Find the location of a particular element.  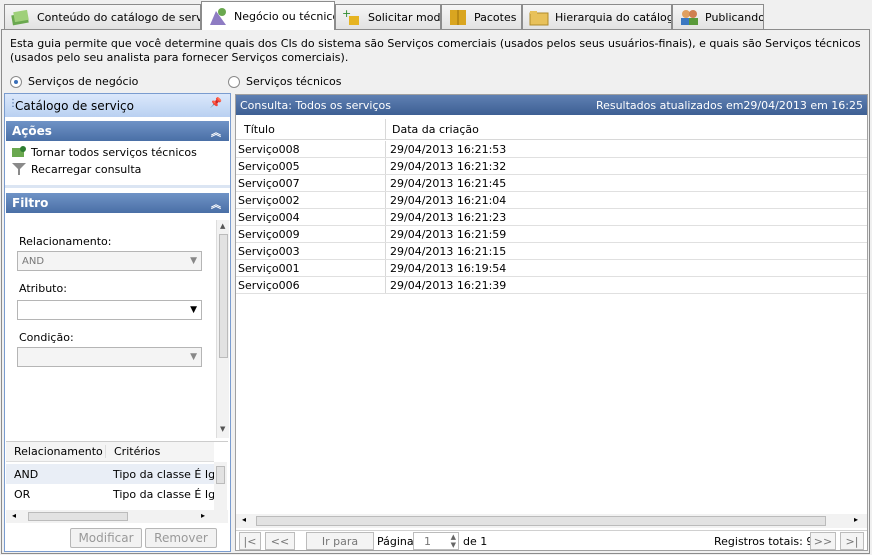

criteria-vscrollbar is located at coordinates (220, 486).